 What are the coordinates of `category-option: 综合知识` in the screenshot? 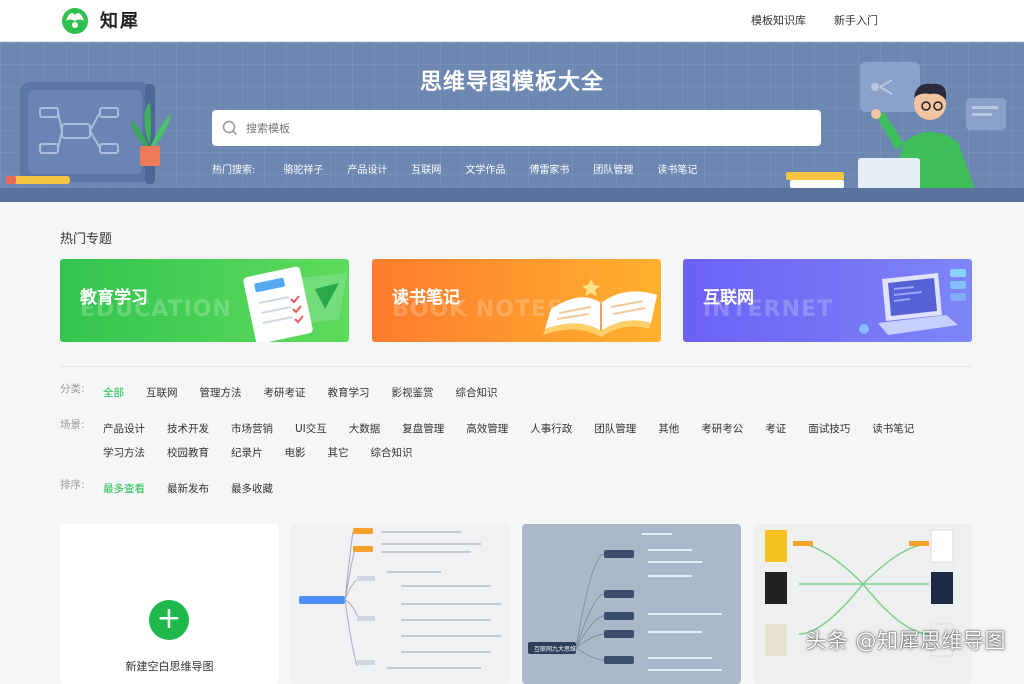 It's located at (477, 393).